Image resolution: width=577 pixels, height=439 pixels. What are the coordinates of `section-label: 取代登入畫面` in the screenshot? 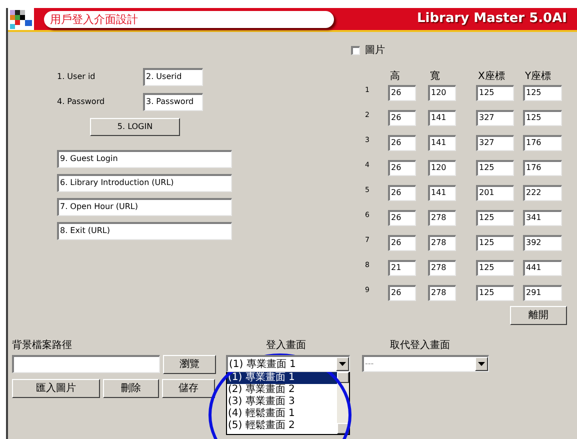 It's located at (420, 345).